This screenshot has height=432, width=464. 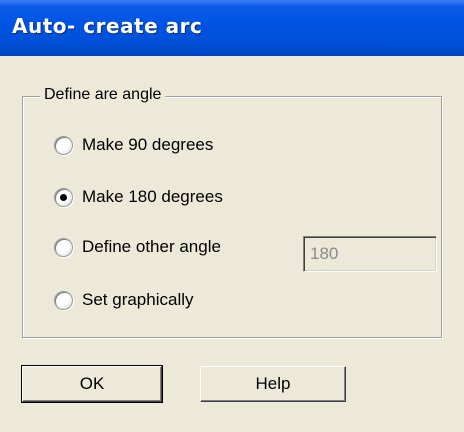 What do you see at coordinates (151, 247) in the screenshot?
I see `radio-label-define-other-angle: Define other angle` at bounding box center [151, 247].